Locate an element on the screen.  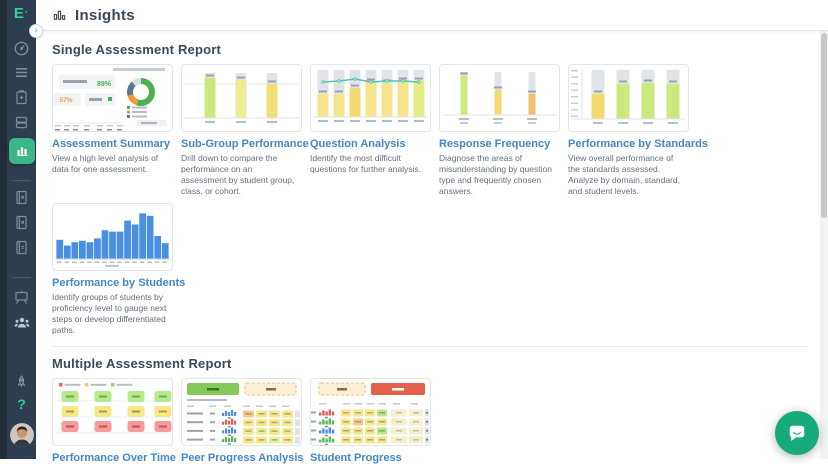
chat-bubble-icon is located at coordinates (797, 433).